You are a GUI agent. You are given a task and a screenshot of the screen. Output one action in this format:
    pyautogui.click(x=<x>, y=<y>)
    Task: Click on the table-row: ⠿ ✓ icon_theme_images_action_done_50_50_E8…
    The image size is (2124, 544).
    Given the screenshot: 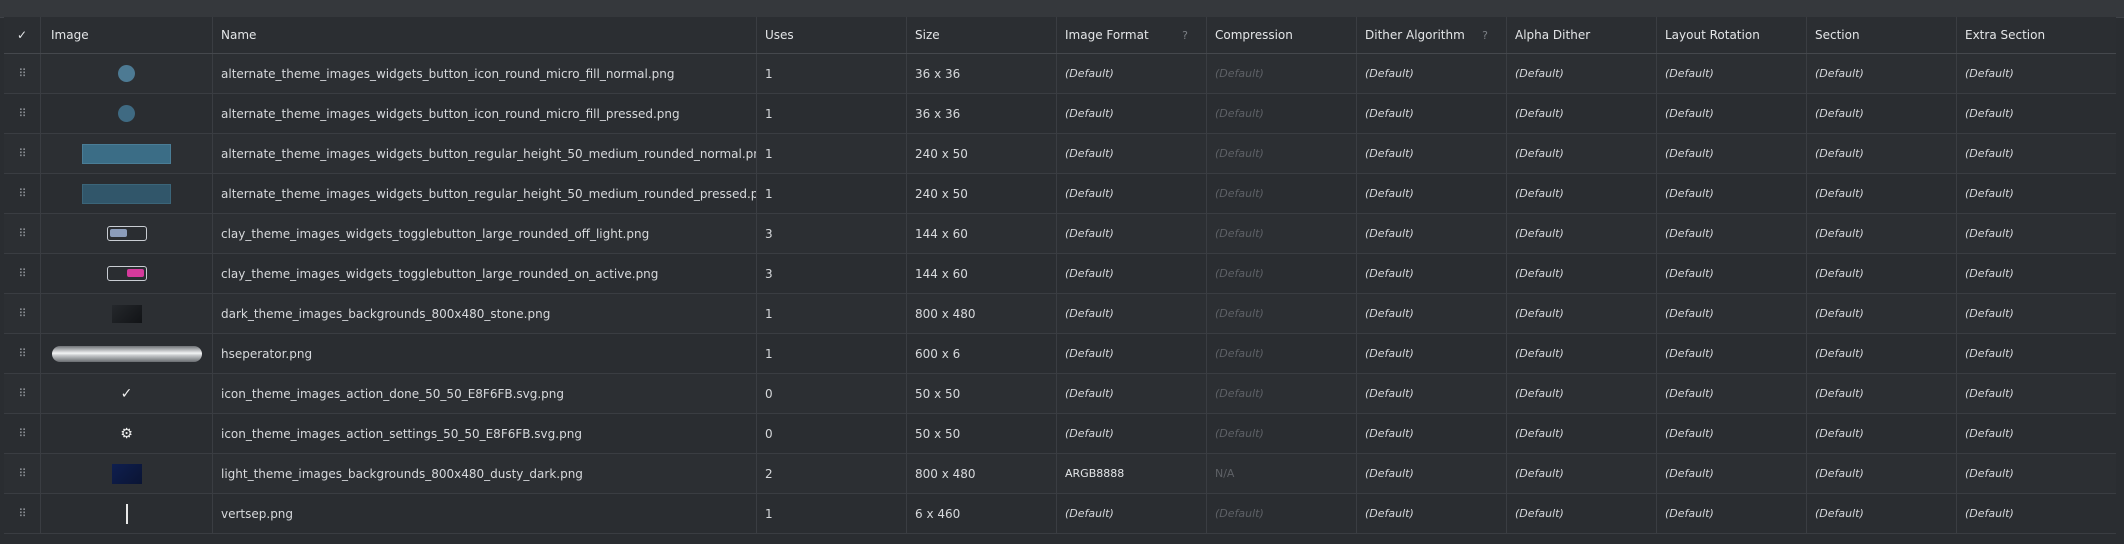 What is the action you would take?
    pyautogui.click(x=1060, y=394)
    